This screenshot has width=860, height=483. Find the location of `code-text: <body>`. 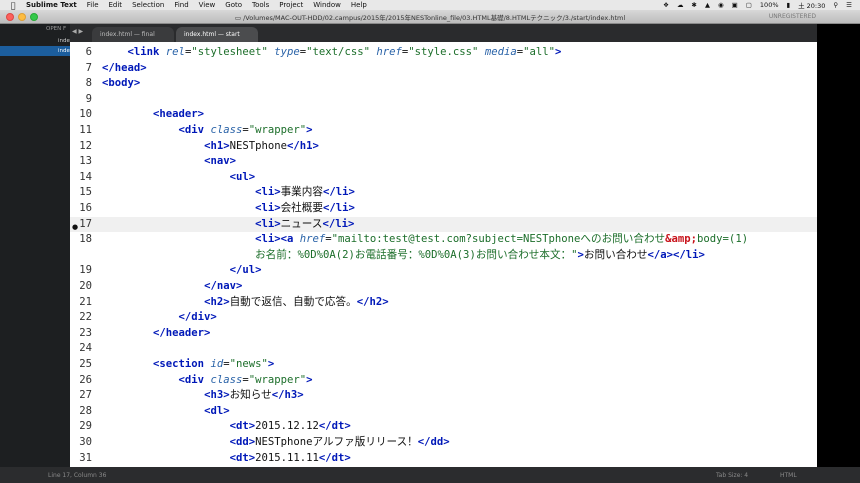

code-text: <body> is located at coordinates (121, 84).